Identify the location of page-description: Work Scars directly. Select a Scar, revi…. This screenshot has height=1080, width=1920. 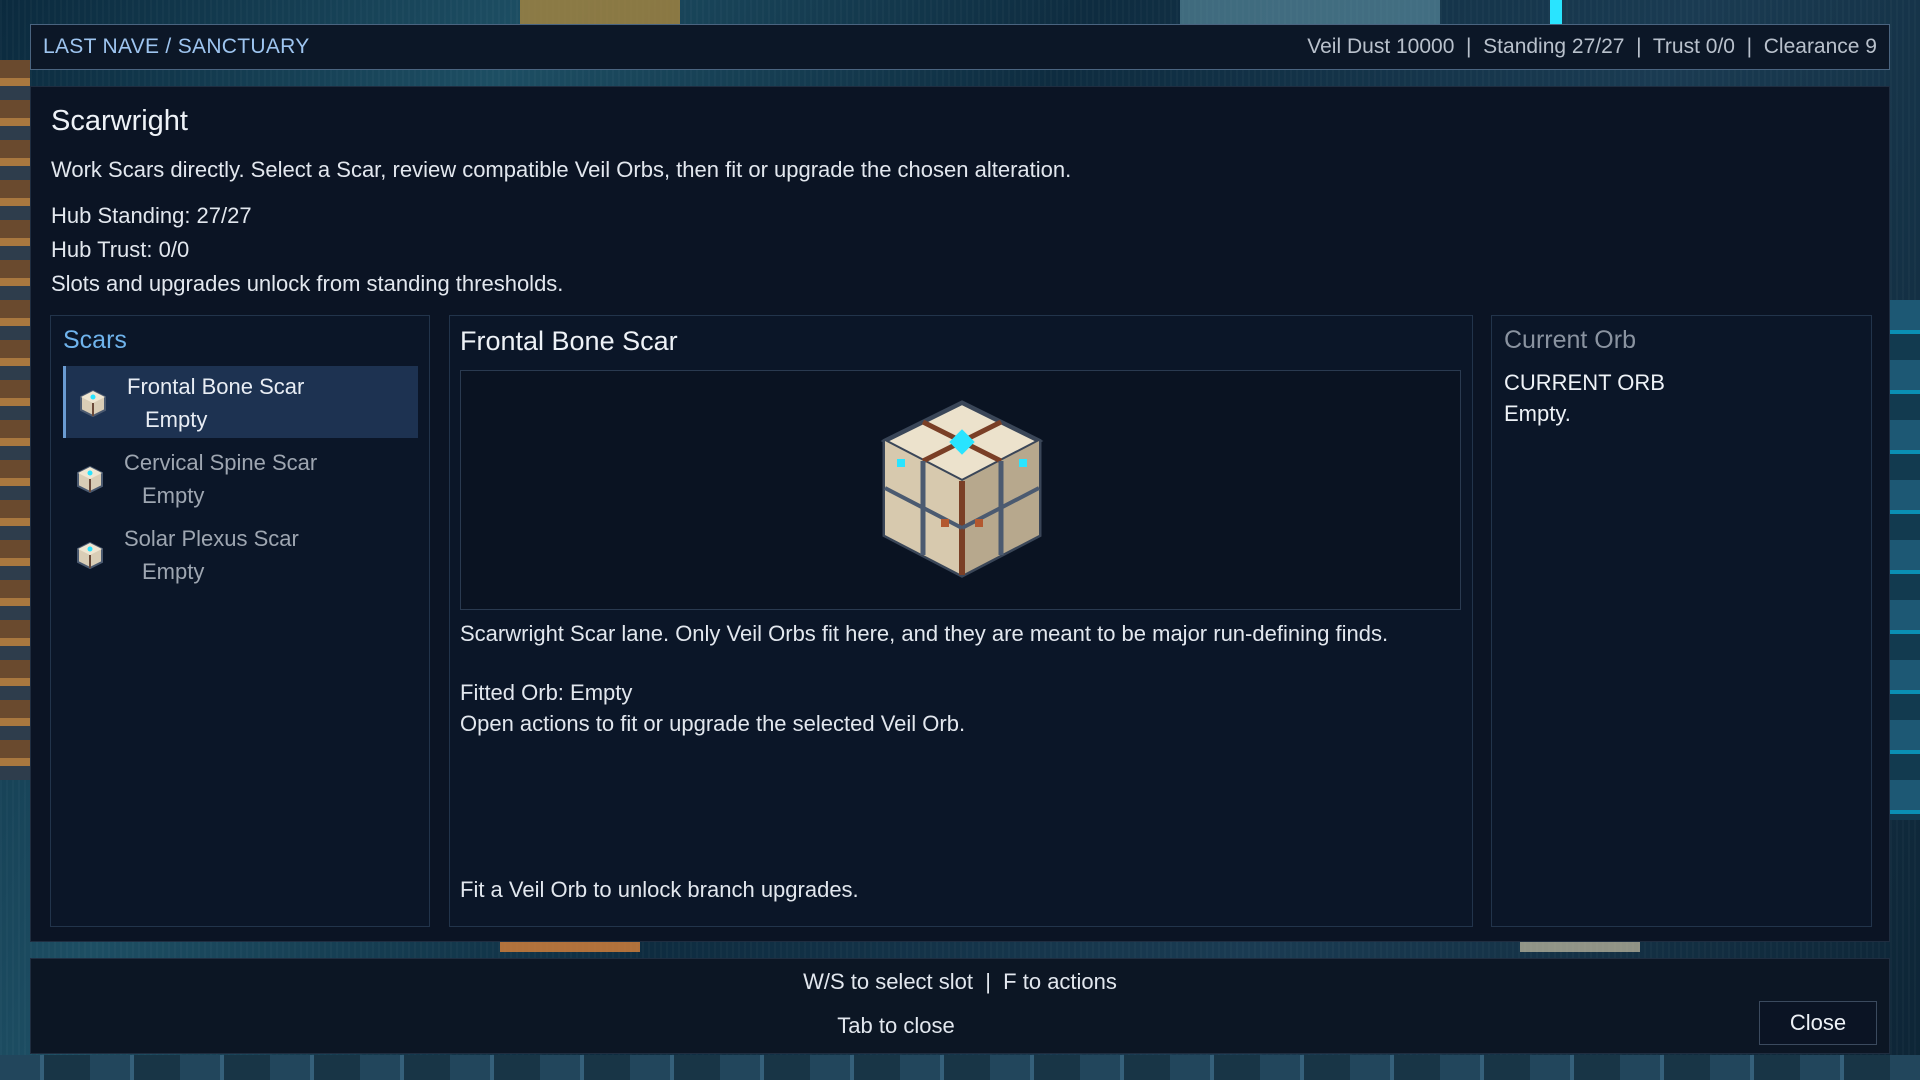
(561, 169).